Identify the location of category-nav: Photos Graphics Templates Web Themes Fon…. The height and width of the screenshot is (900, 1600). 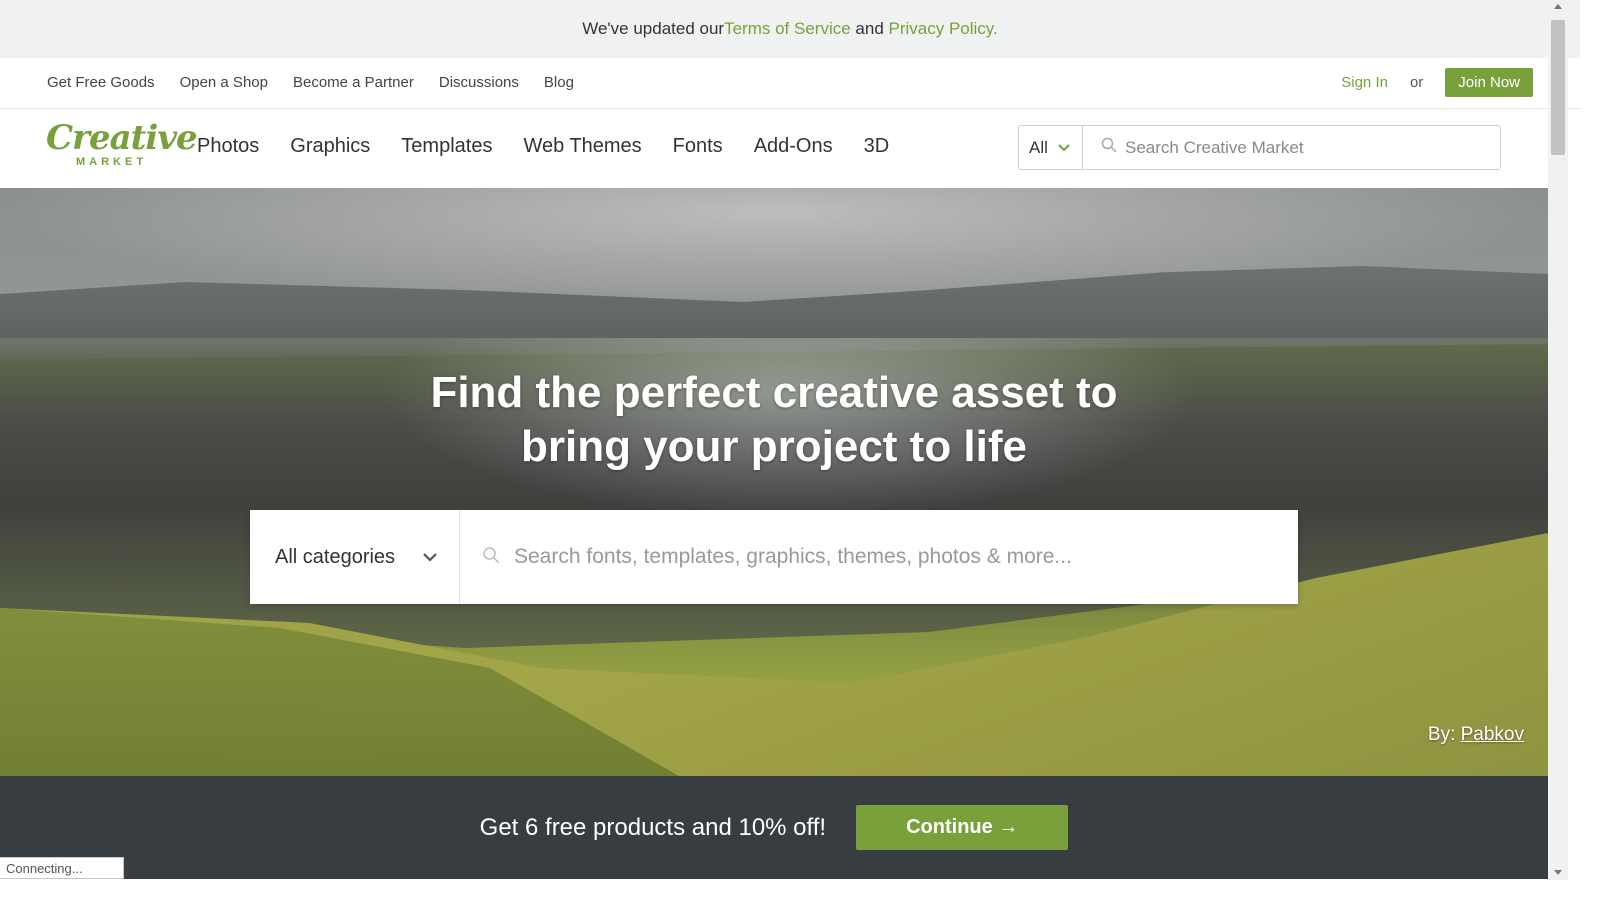
(543, 146).